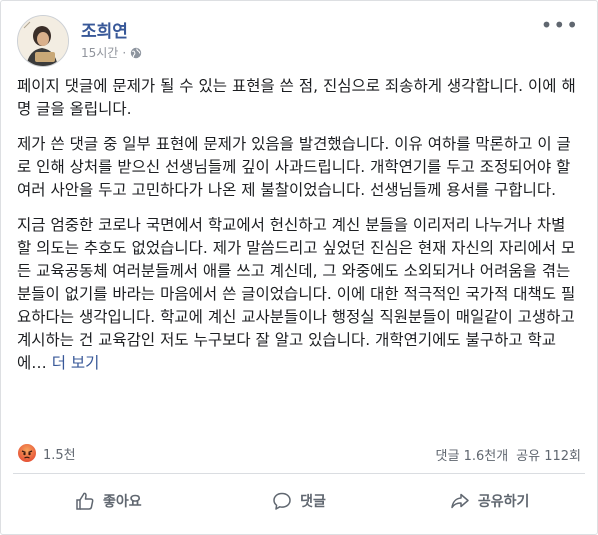 The width and height of the screenshot is (598, 535). I want to click on post-meta: 15시간 ·, so click(111, 52).